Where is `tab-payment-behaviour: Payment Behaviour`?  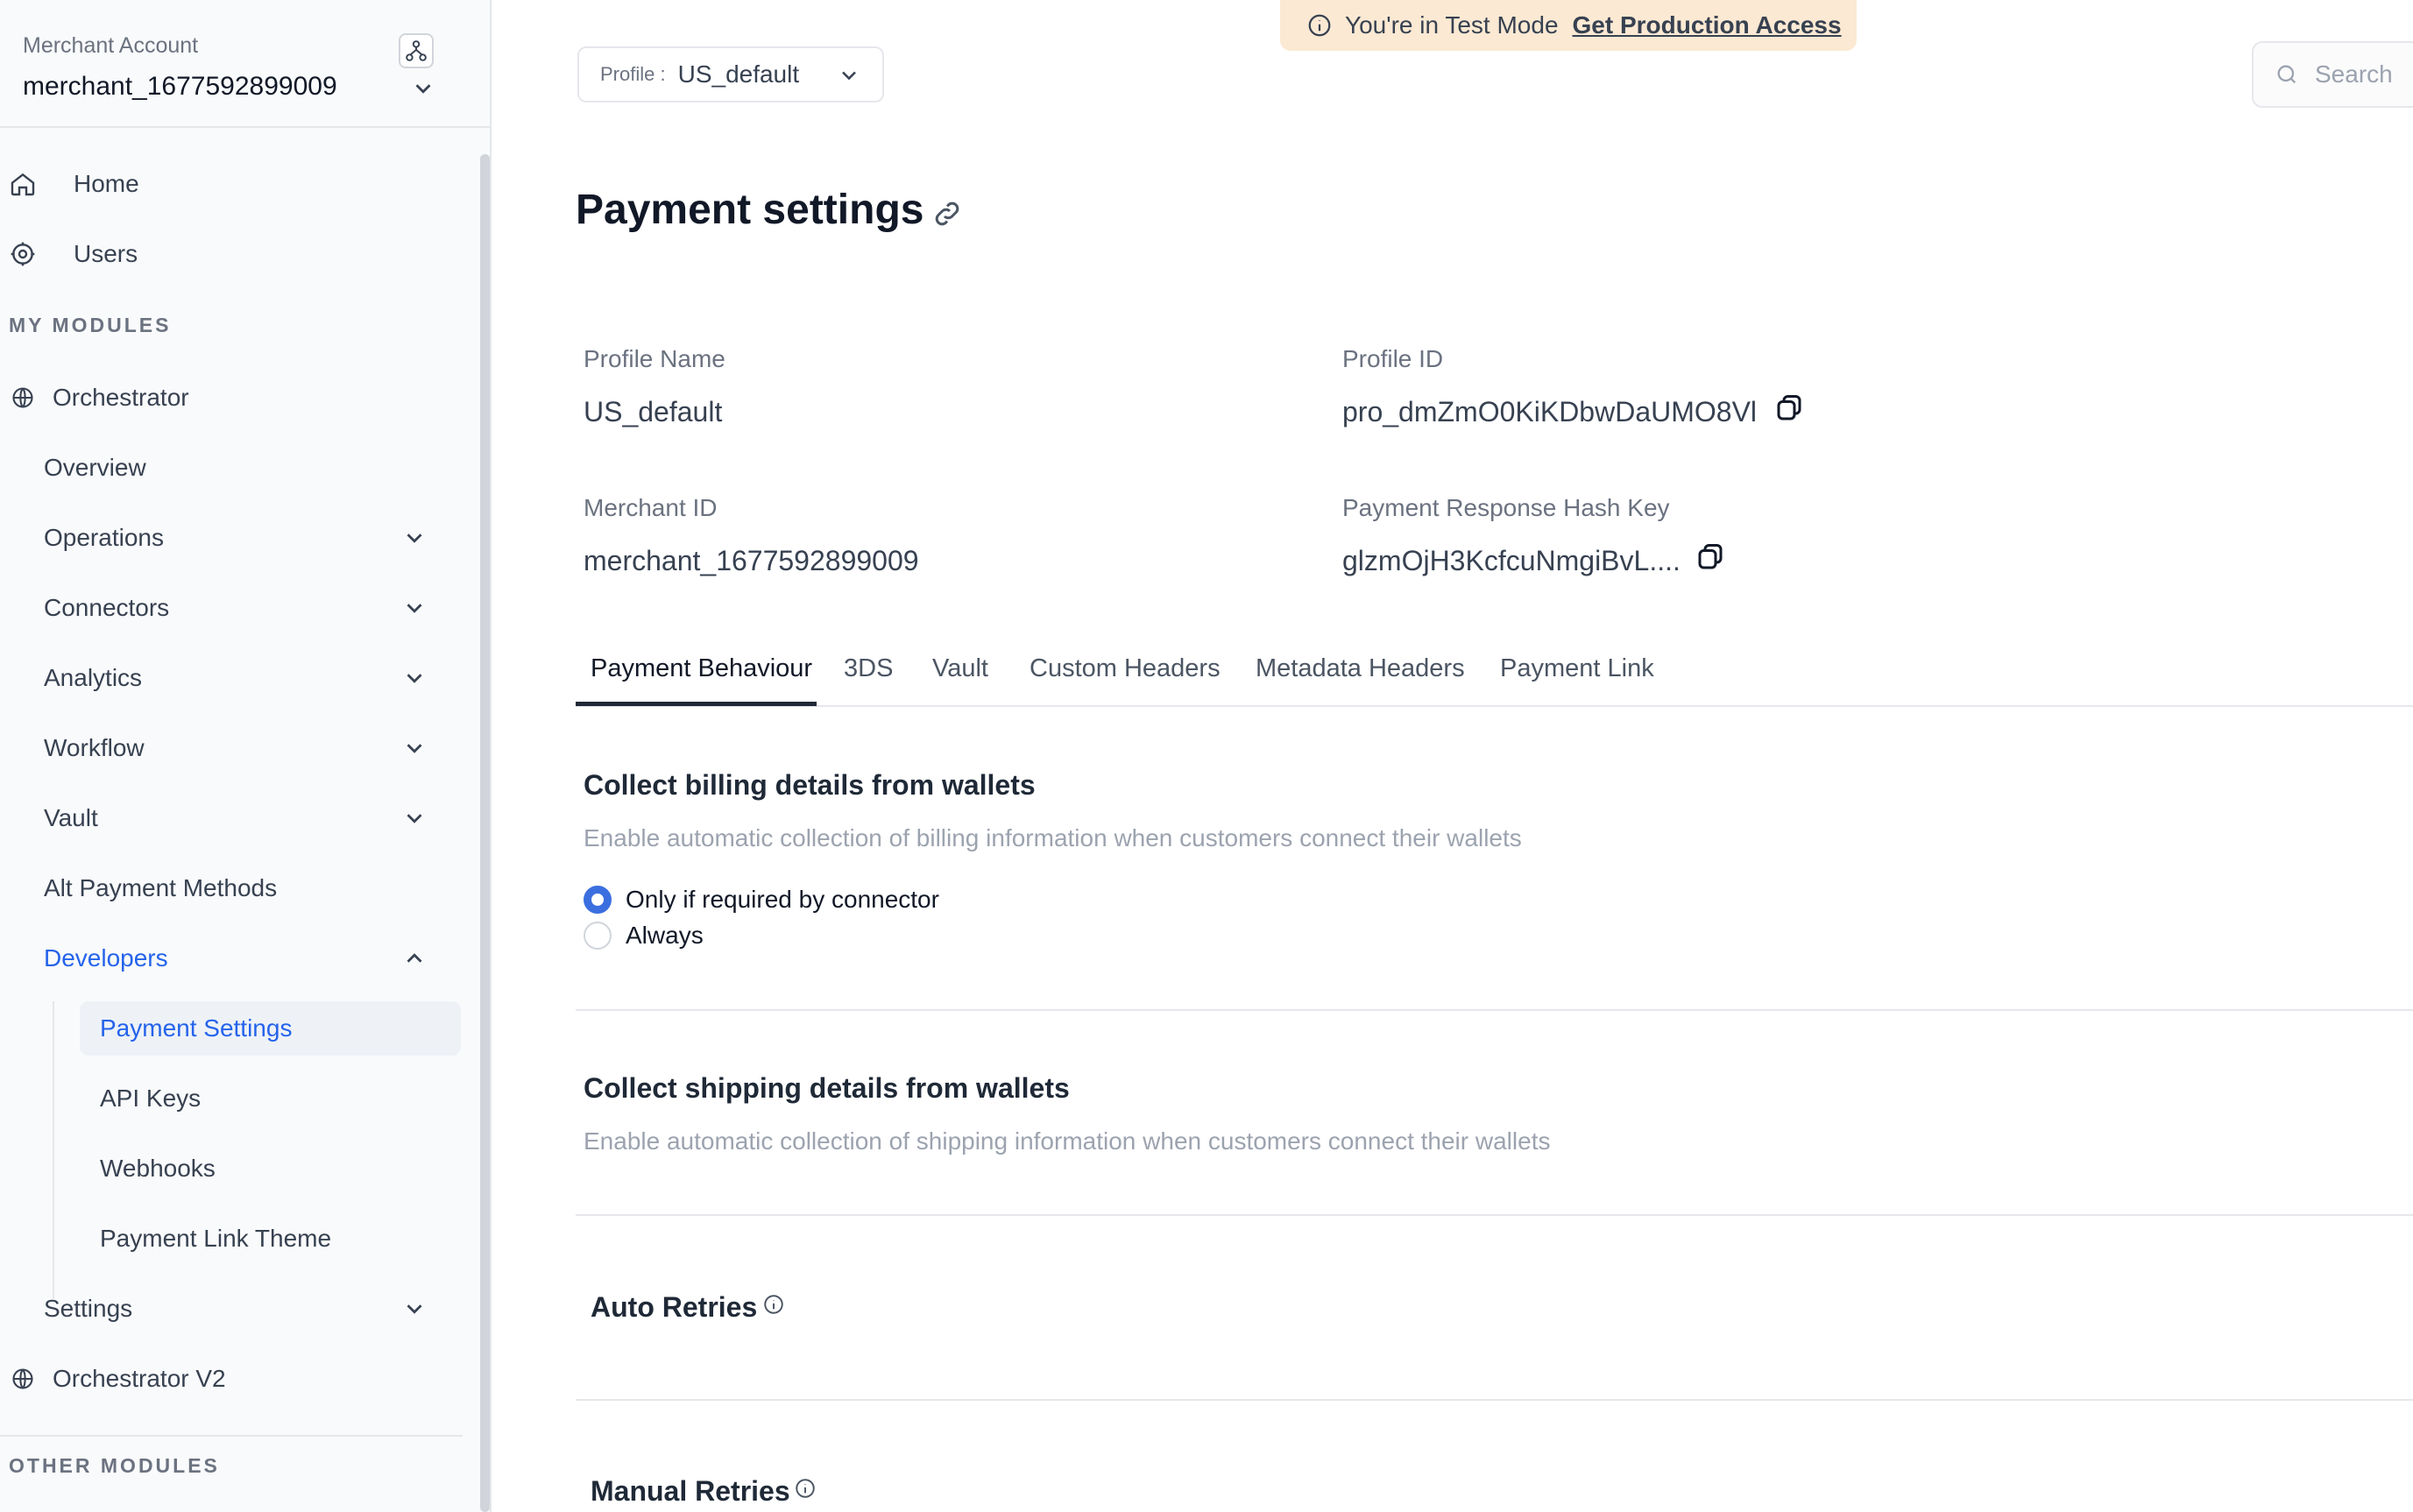 tab-payment-behaviour: Payment Behaviour is located at coordinates (701, 675).